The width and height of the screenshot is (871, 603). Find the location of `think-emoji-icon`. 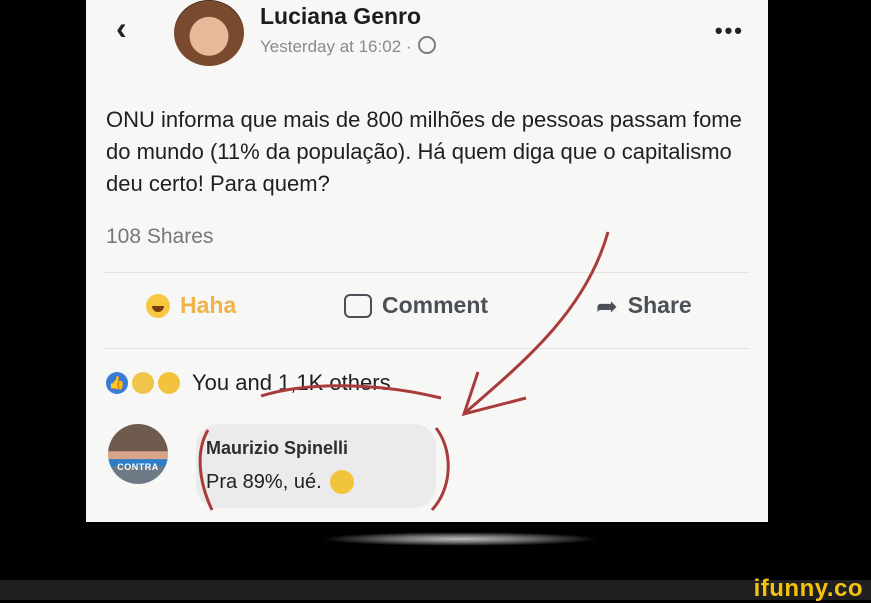

think-emoji-icon is located at coordinates (341, 482).